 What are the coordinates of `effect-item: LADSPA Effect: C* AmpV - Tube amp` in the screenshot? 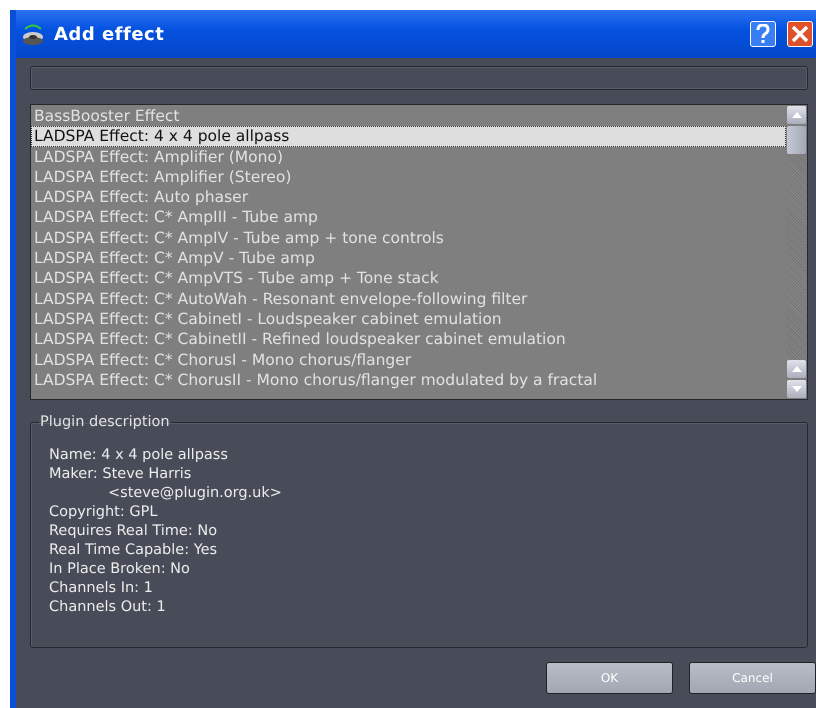 It's located at (408, 258).